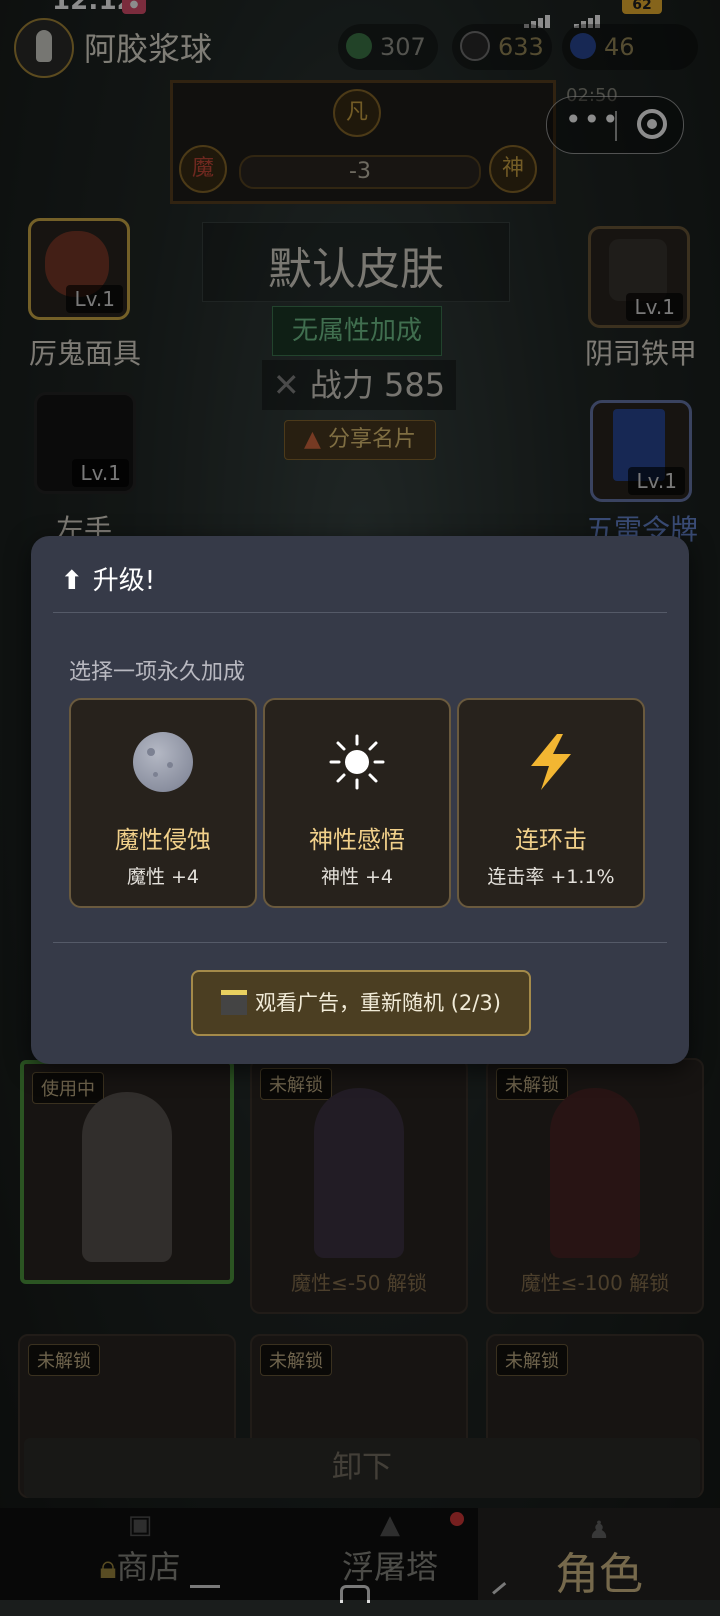 The width and height of the screenshot is (720, 1616). I want to click on option-name: 神性感悟, so click(357, 840).